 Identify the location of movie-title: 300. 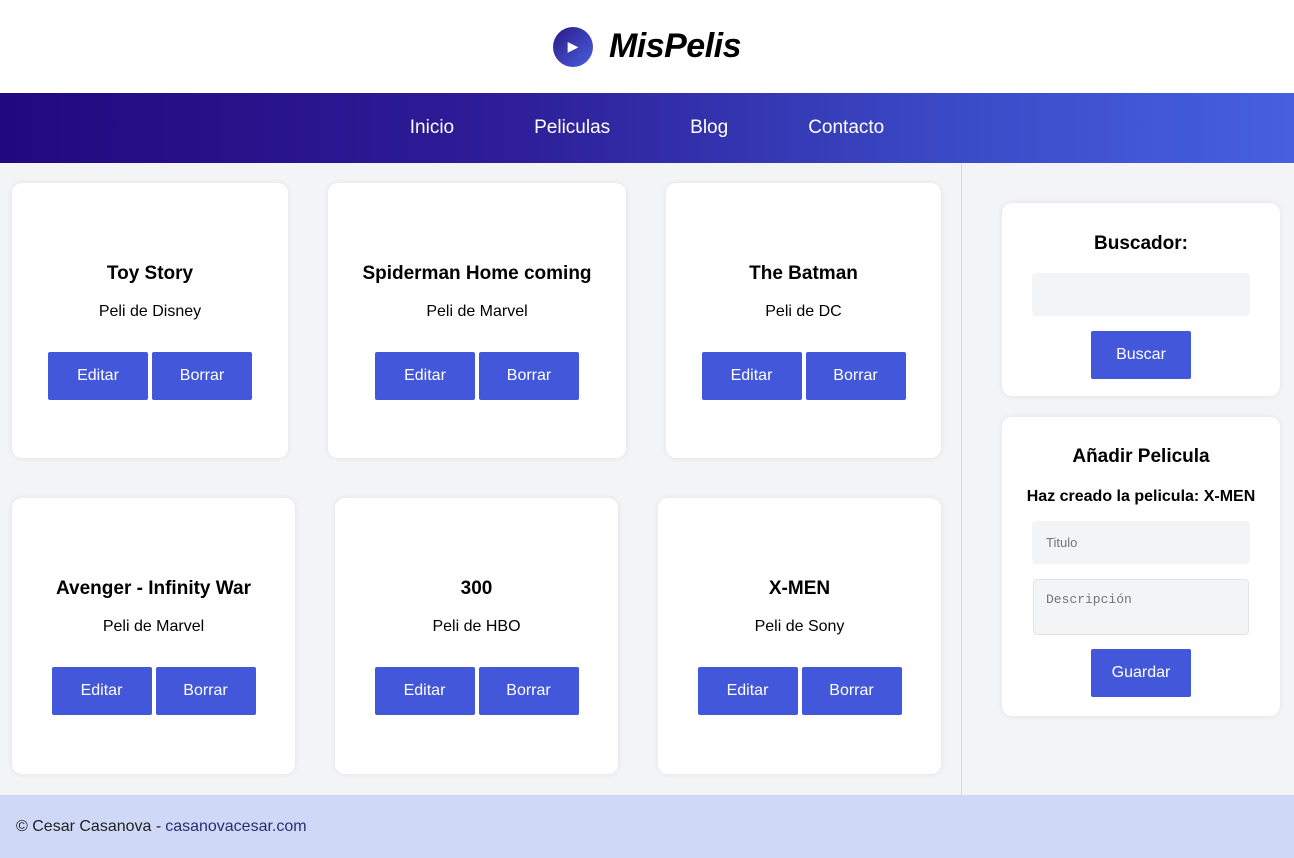
(476, 588).